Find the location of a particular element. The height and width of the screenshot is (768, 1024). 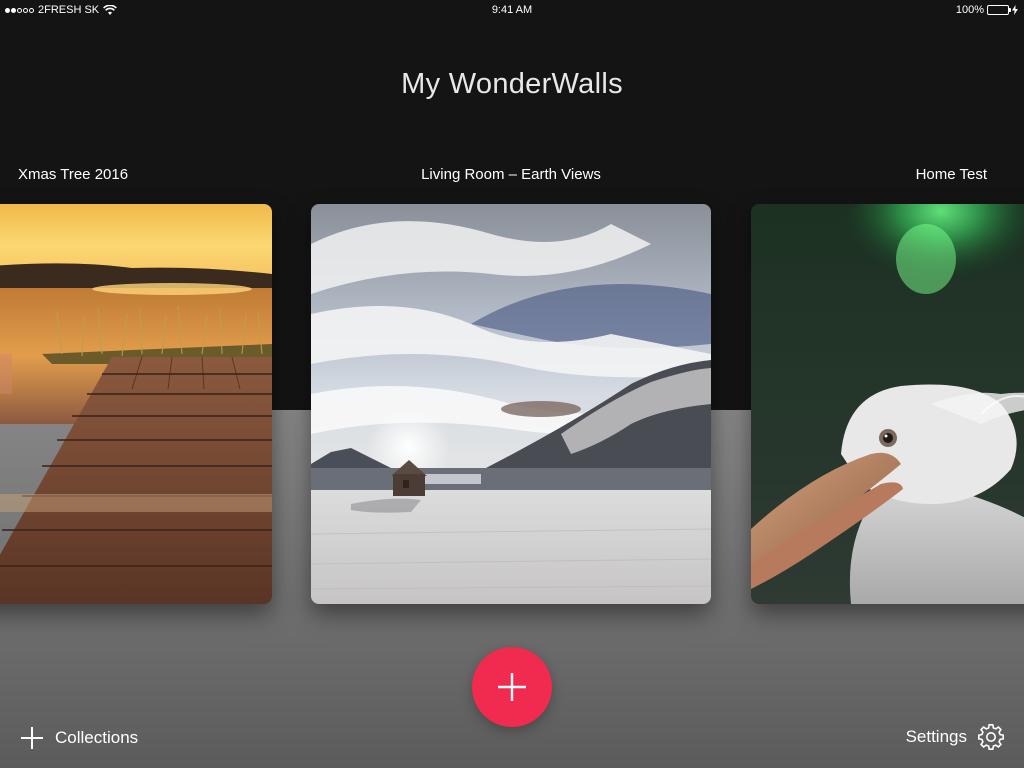

collection-title-living-room: Living Room – Earth Views is located at coordinates (511, 174).